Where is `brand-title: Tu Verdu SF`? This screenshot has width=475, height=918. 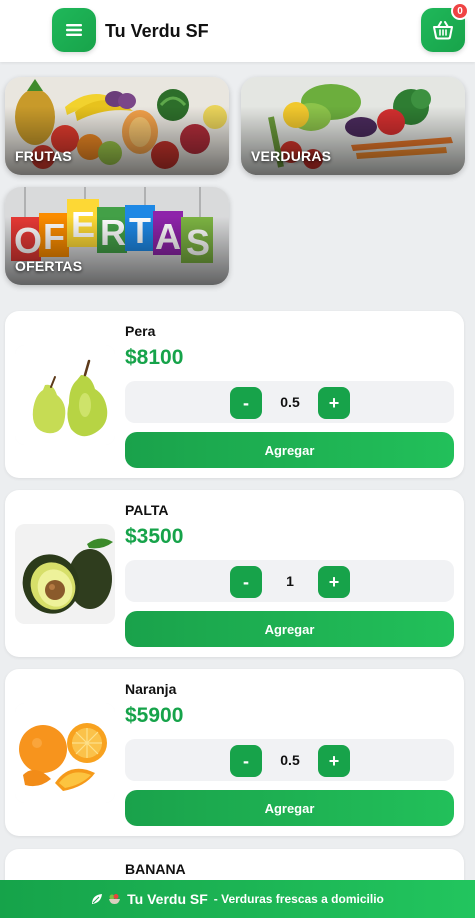
brand-title: Tu Verdu SF is located at coordinates (157, 31).